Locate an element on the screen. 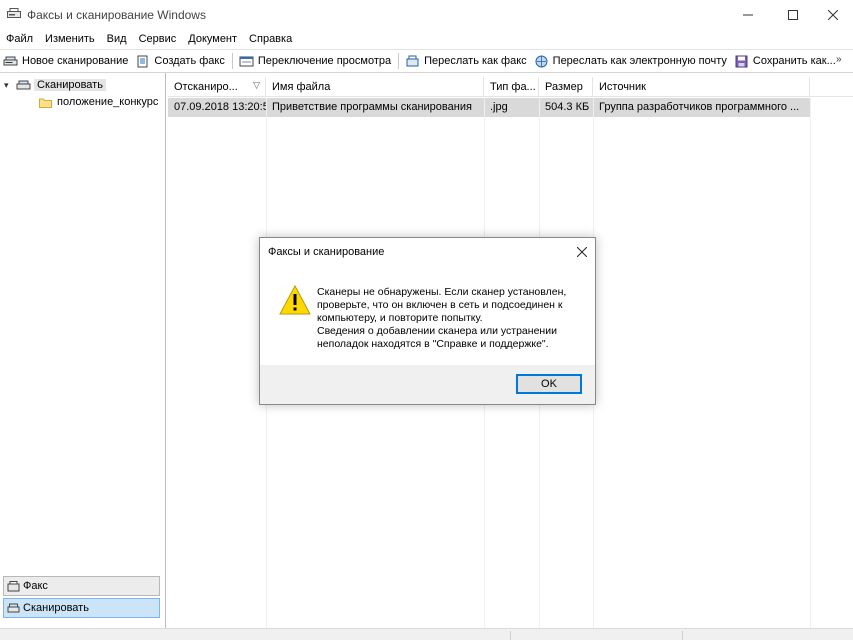 The image size is (853, 640). tree-item-label: Сканировать is located at coordinates (70, 85).